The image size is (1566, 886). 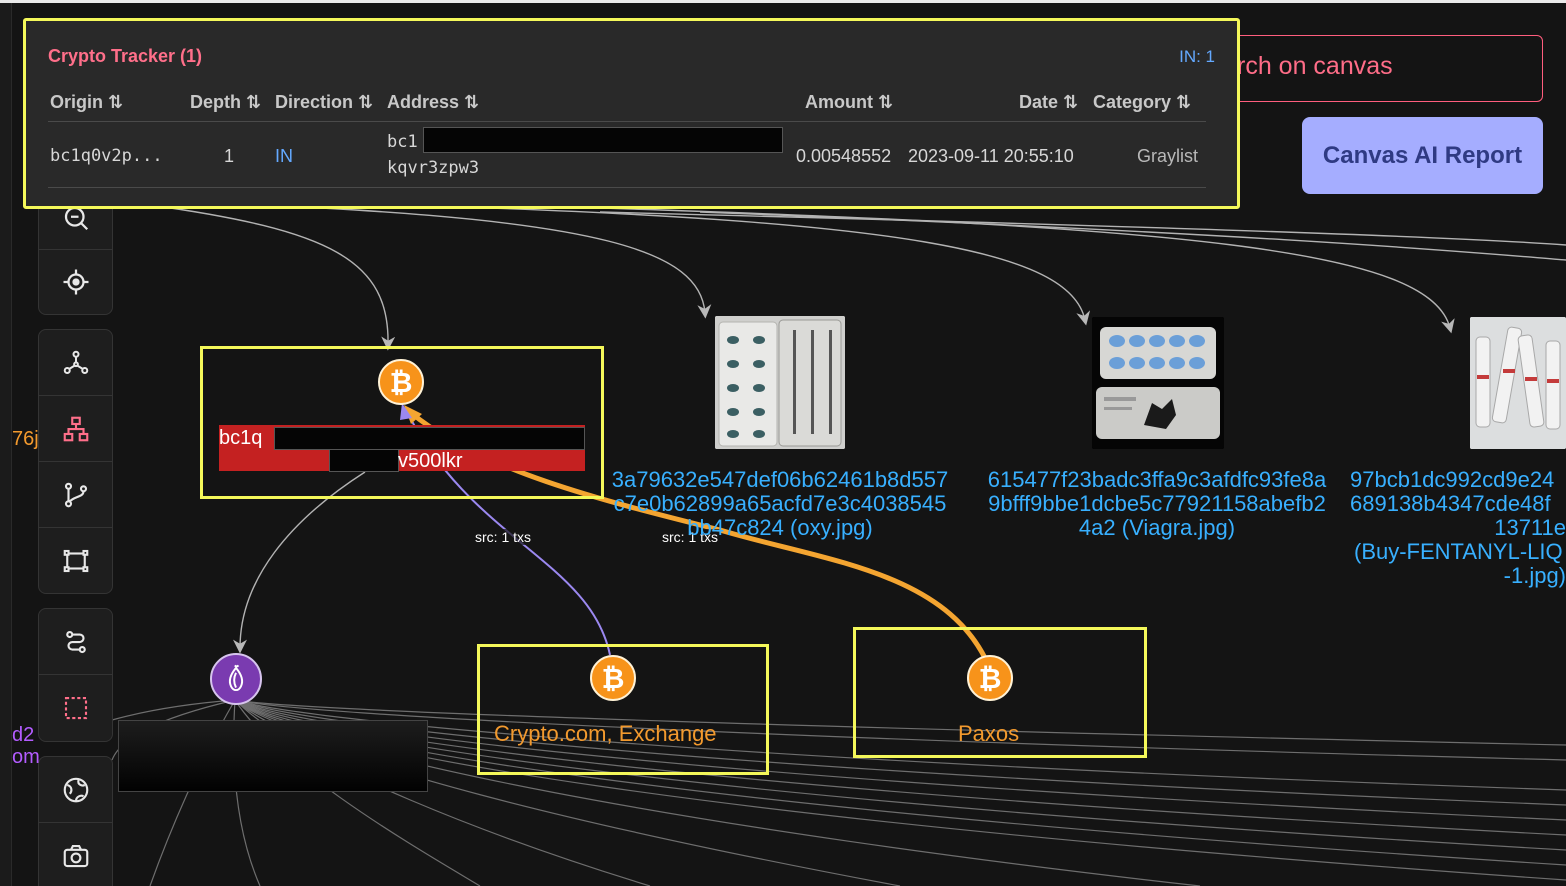 I want to click on globe-button, so click(x=75, y=790).